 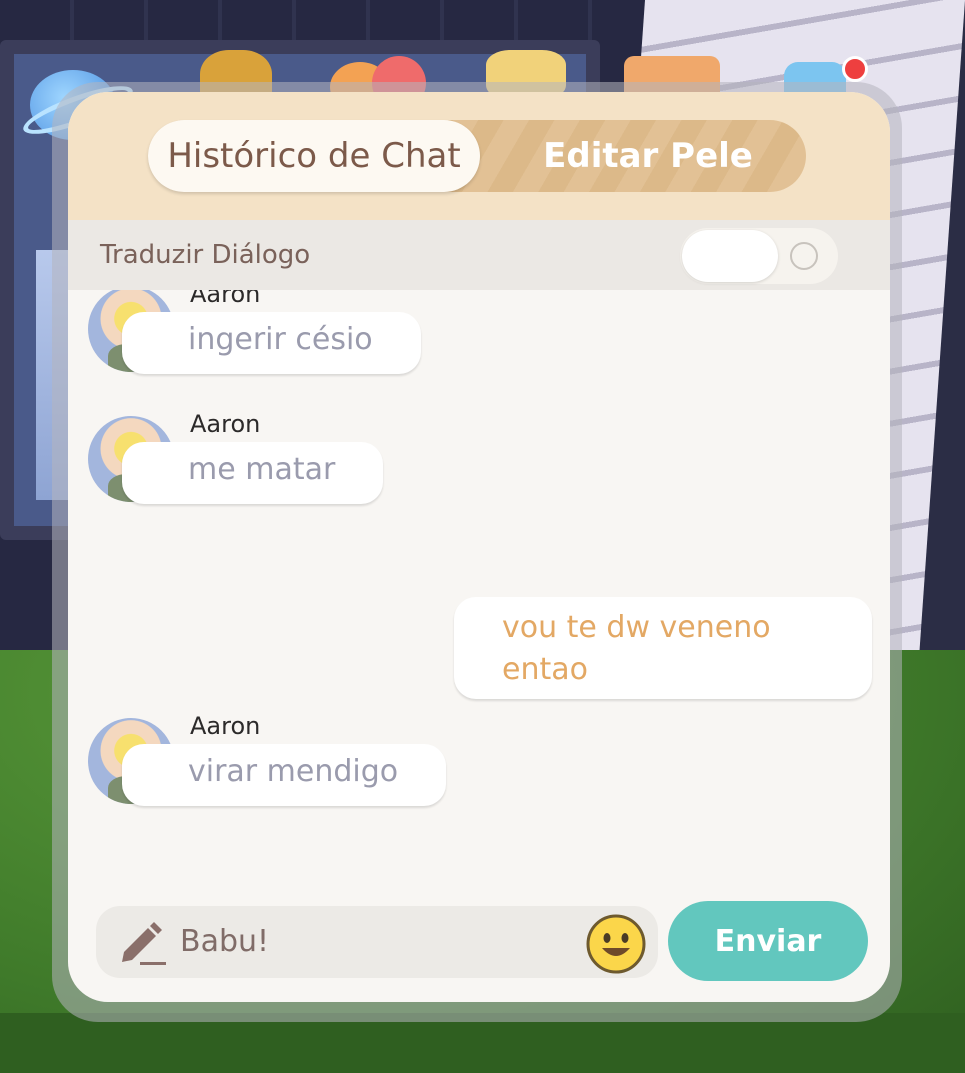 I want to click on message-incoming: Aaron me matar, so click(x=338, y=463).